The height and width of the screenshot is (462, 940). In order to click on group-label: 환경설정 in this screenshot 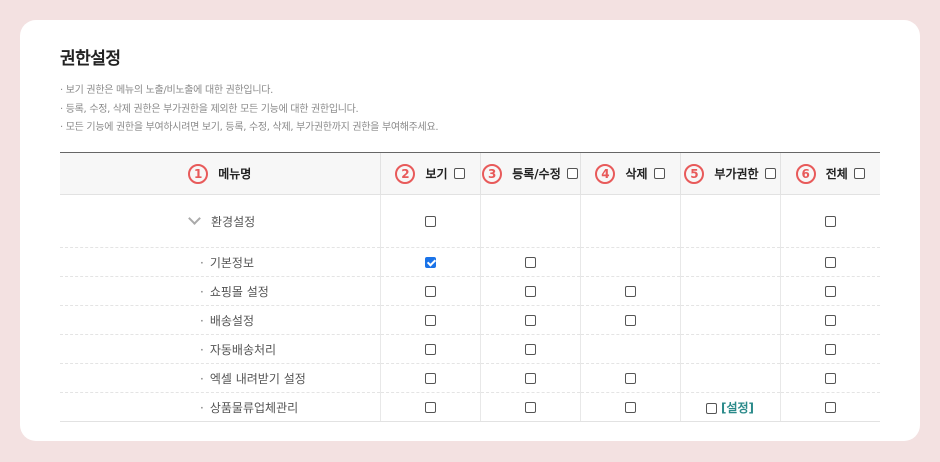, I will do `click(233, 221)`.